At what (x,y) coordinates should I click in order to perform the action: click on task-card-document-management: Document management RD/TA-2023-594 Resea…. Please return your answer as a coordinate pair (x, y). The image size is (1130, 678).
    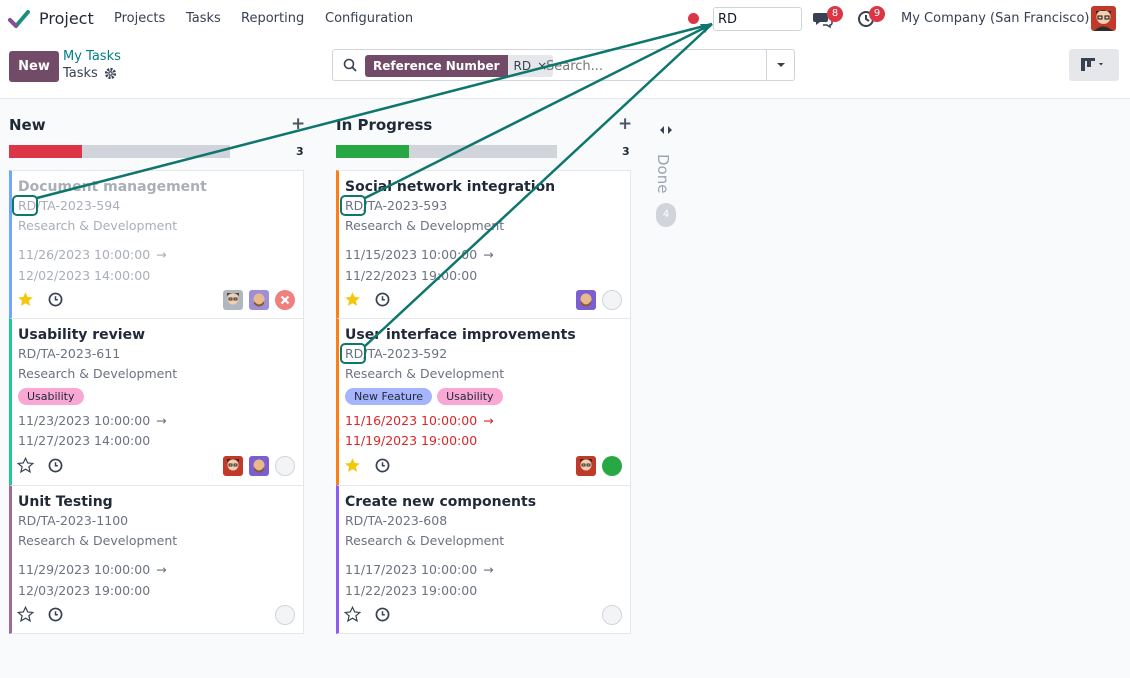
    Looking at the image, I should click on (156, 244).